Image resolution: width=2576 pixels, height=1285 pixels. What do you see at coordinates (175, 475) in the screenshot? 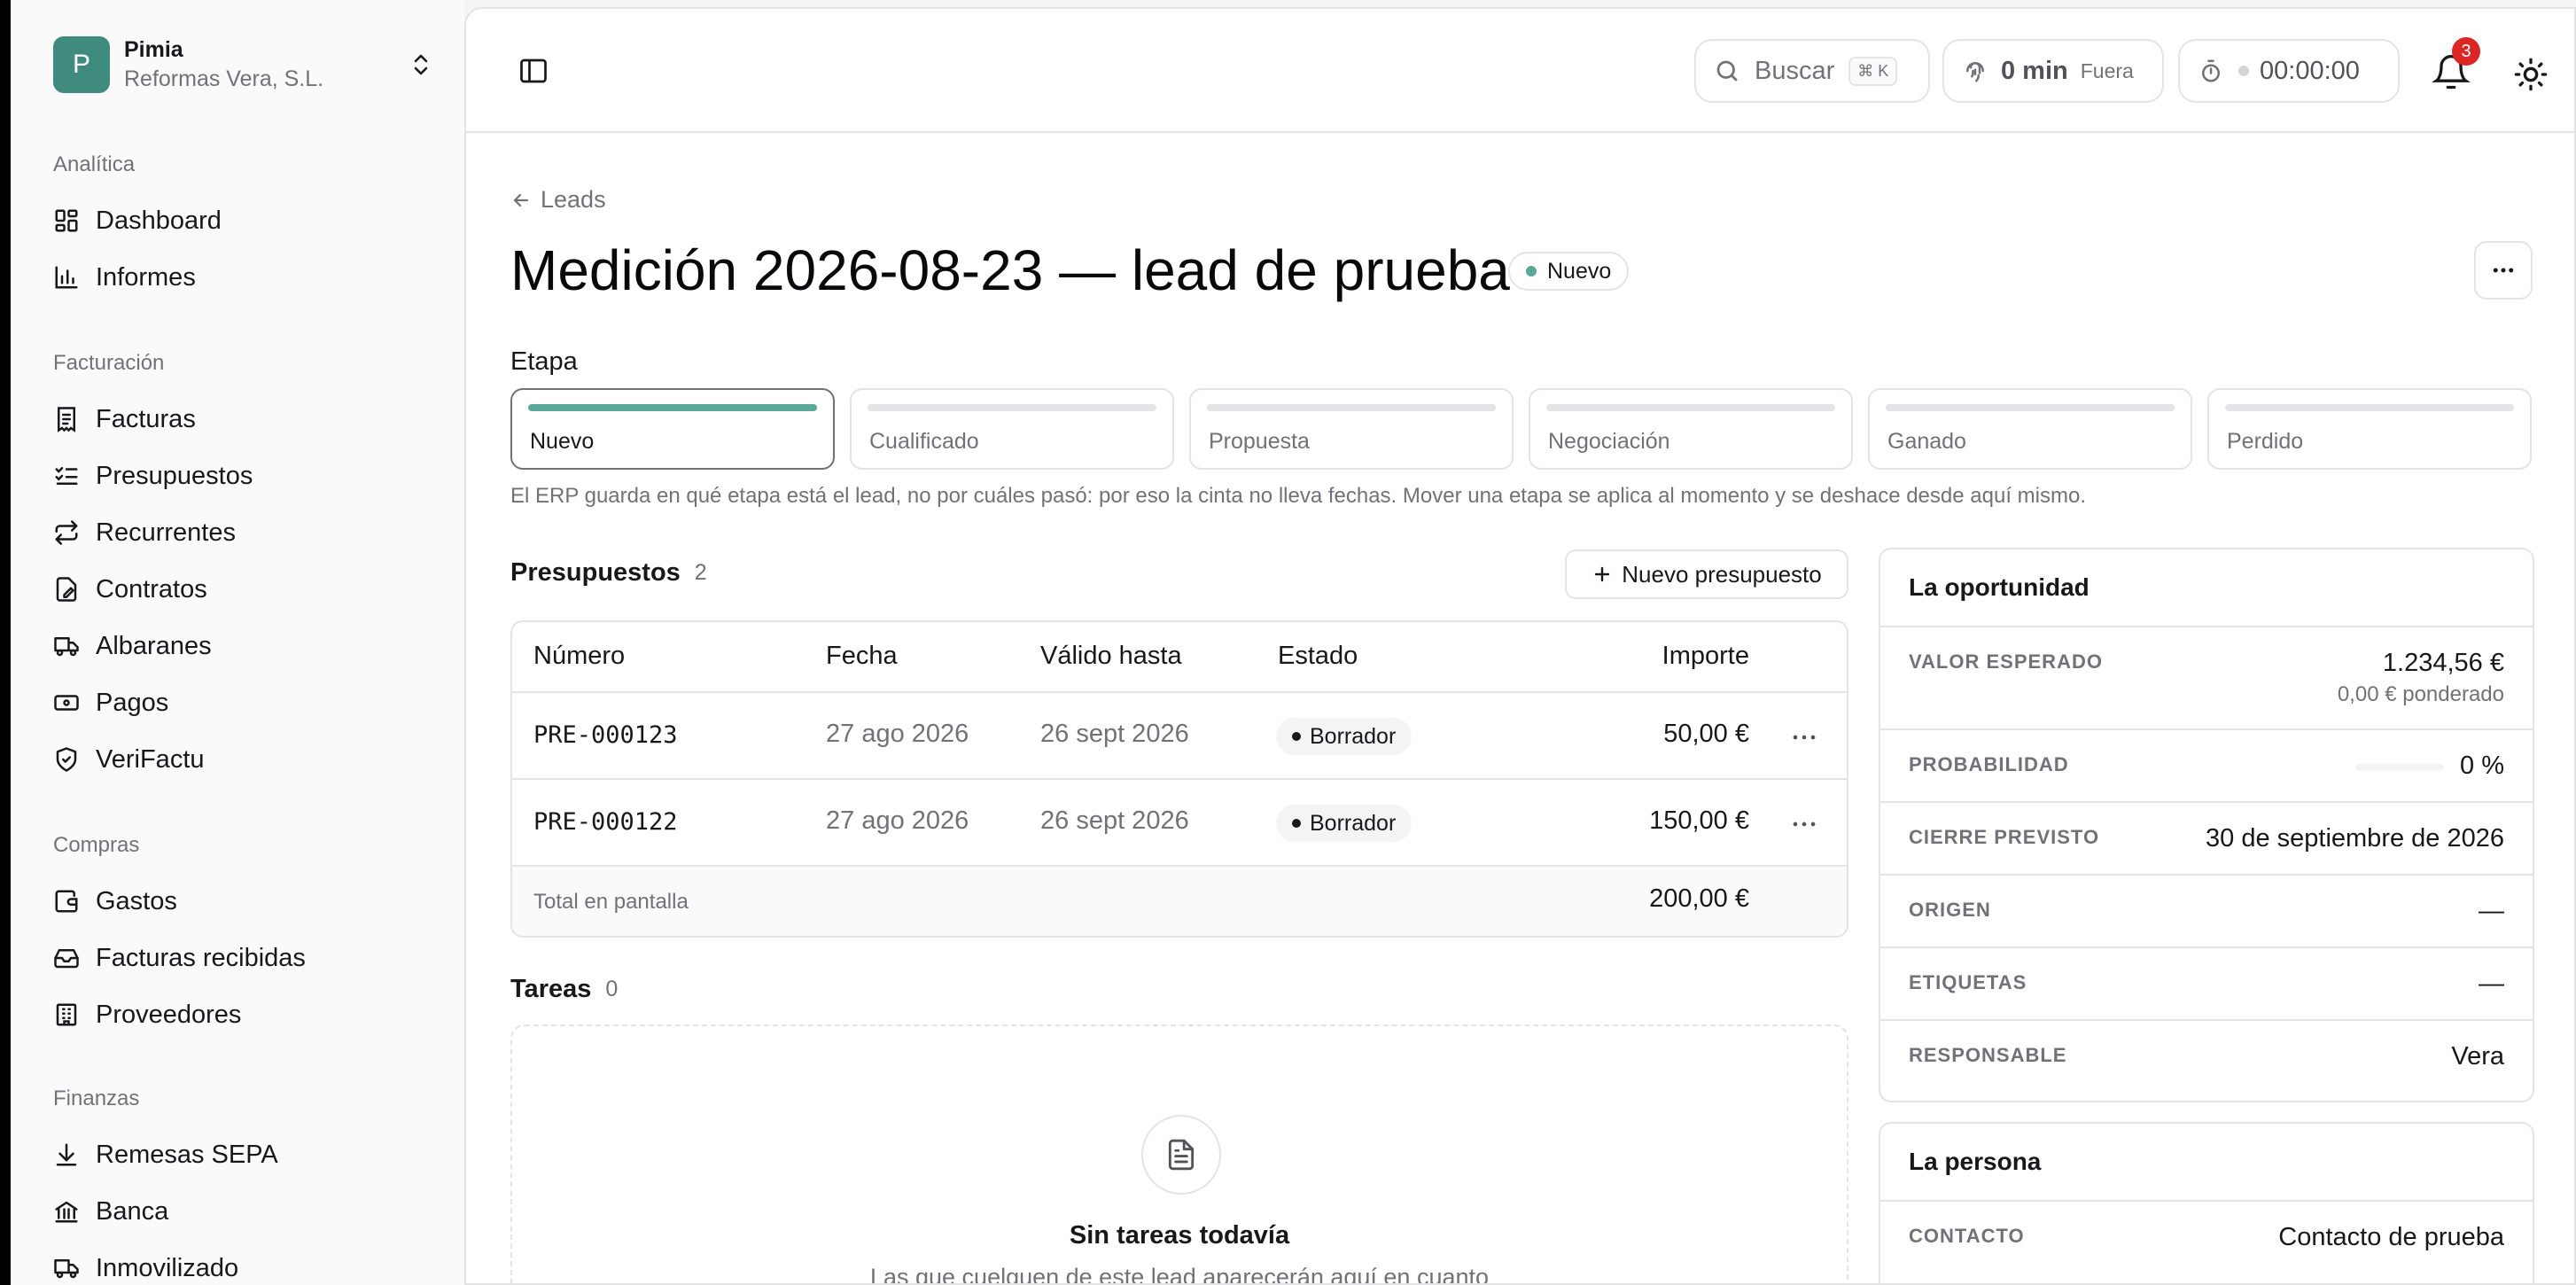
I see `sidebar-item-label: Presupuestos` at bounding box center [175, 475].